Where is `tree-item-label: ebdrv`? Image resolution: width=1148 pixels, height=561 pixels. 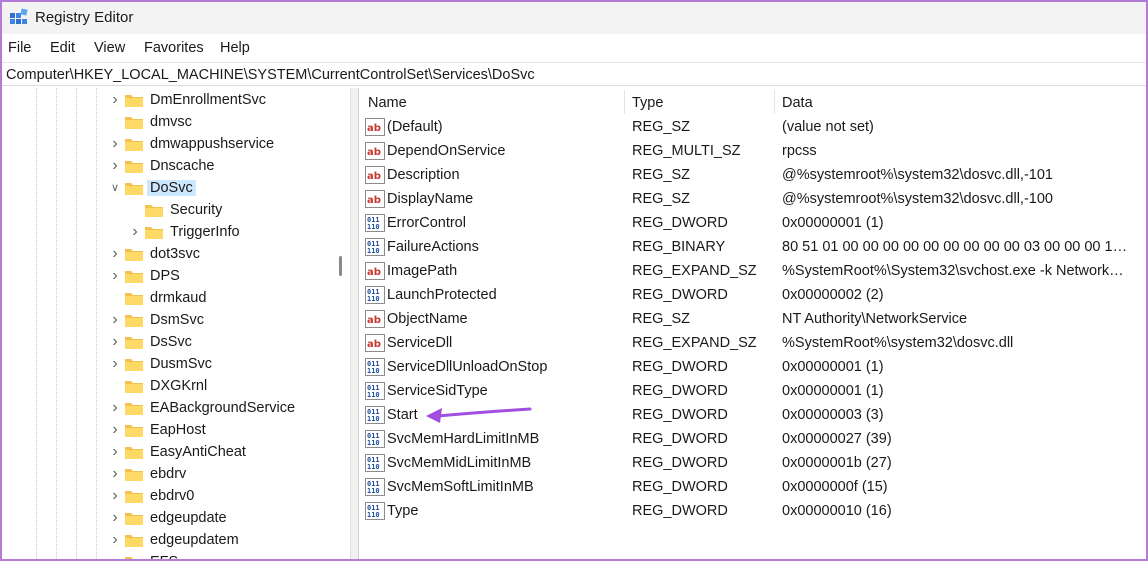
tree-item-label: ebdrv is located at coordinates (168, 474).